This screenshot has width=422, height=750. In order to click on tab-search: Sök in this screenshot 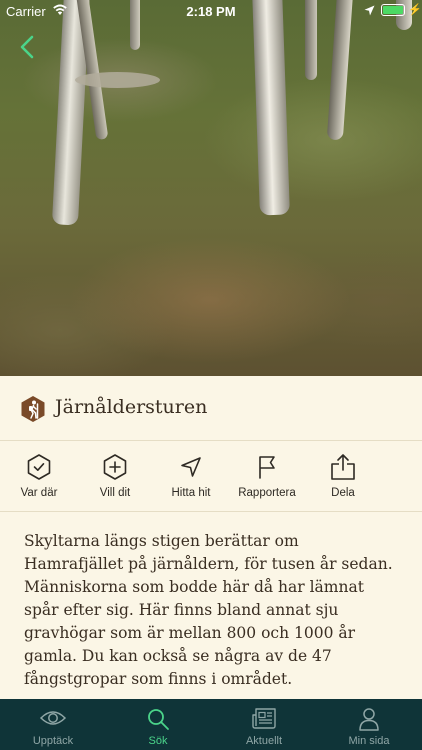, I will do `click(158, 724)`.